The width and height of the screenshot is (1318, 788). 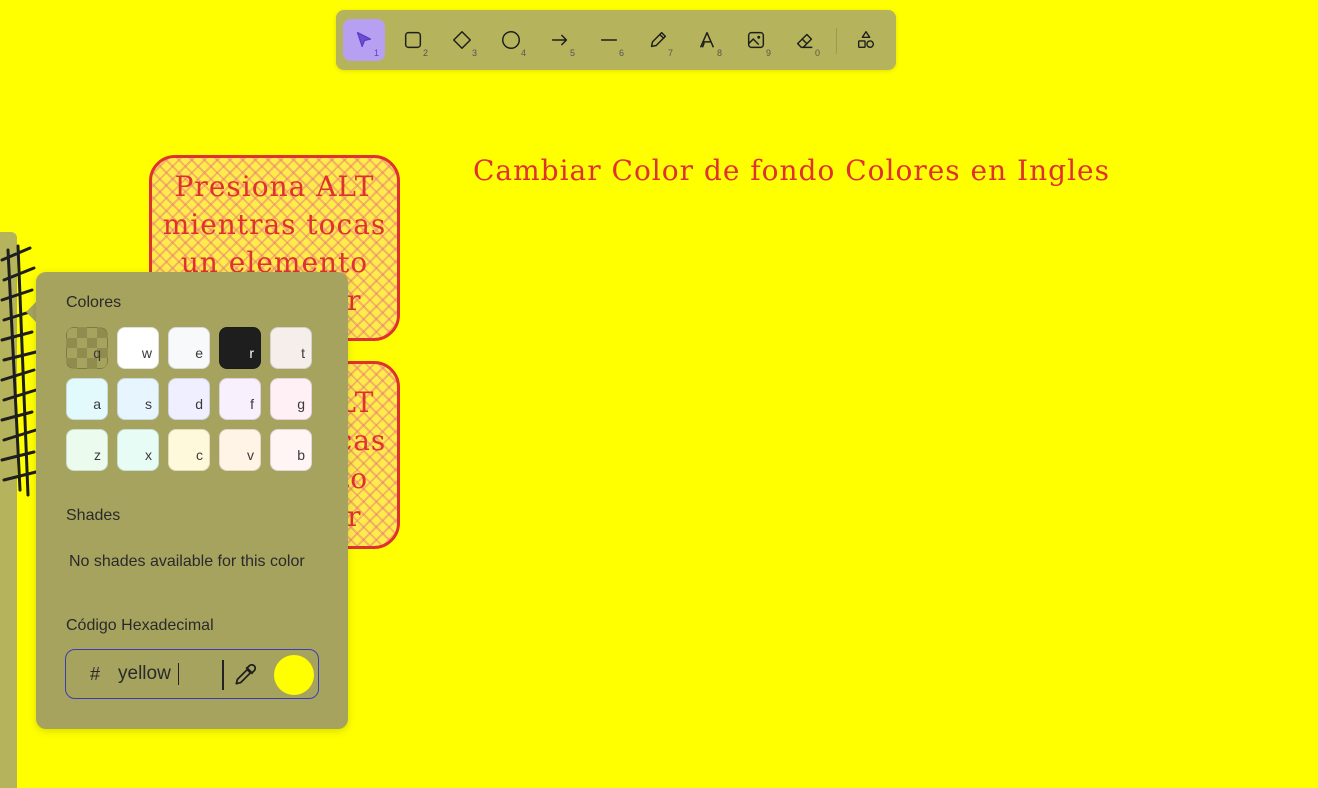 I want to click on swatch-light-gray: e, so click(x=189, y=348).